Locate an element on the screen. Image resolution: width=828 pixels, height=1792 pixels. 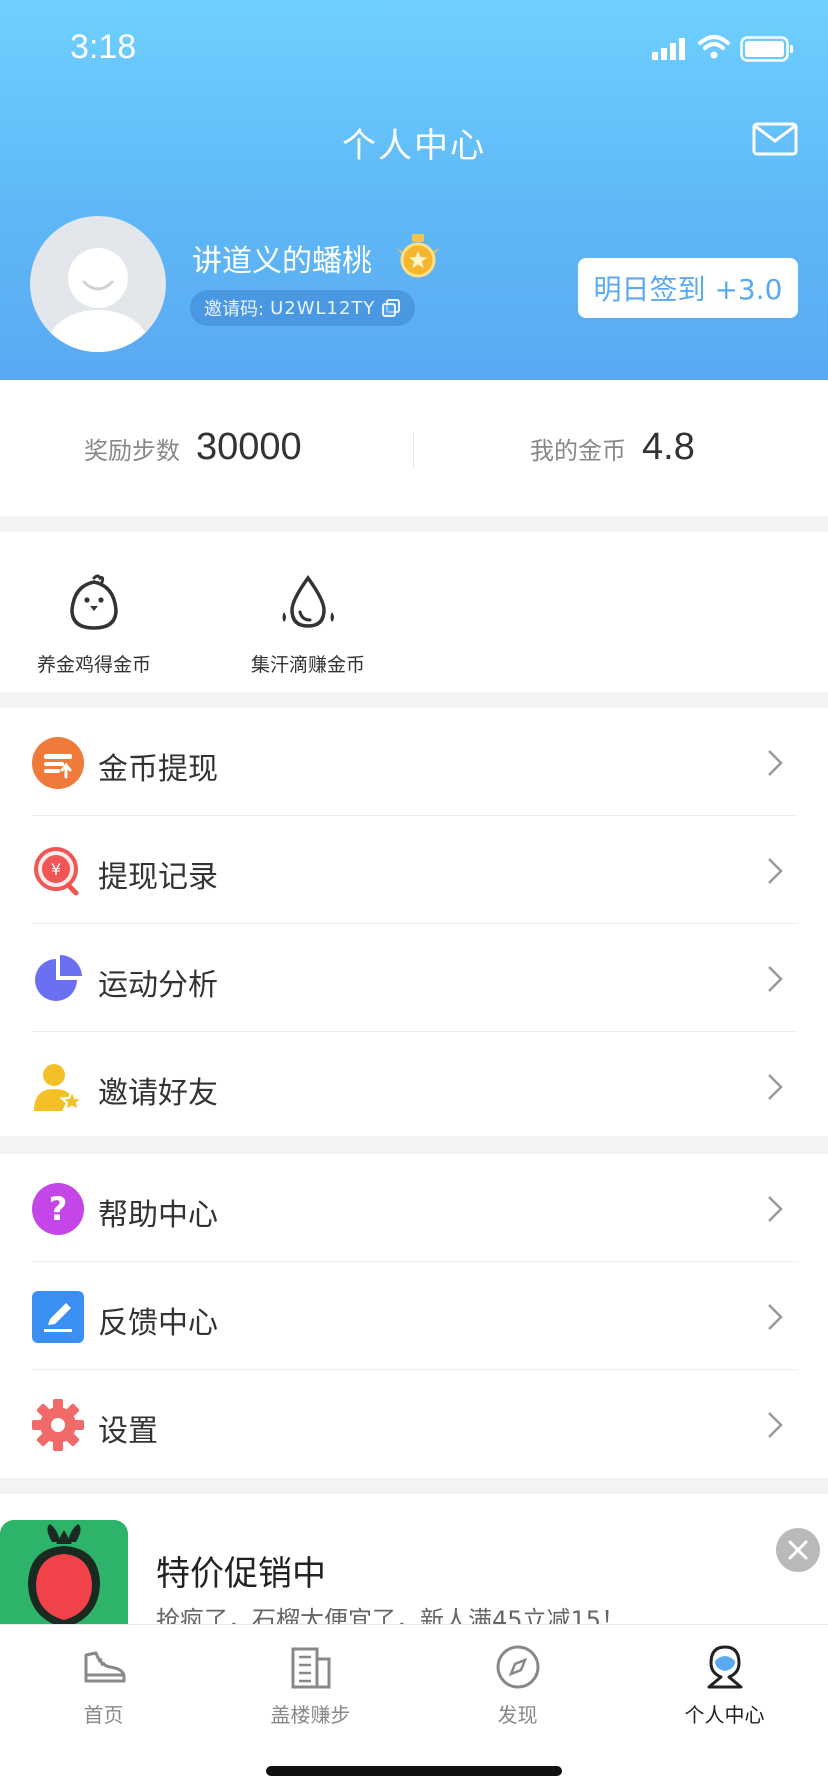
quick-item-sweat-drops: 集汗滴赚金币 is located at coordinates (308, 612).